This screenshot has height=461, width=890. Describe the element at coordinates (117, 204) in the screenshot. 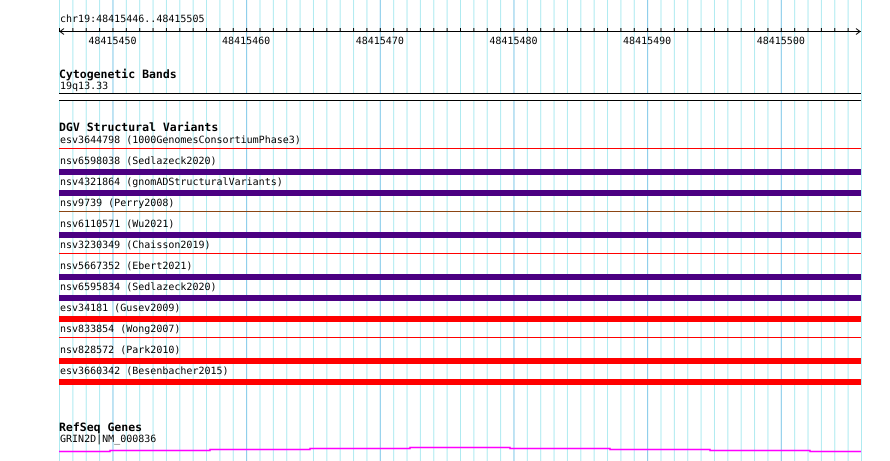

I see `variant-label: nsv9739 (Perry2008)` at that location.